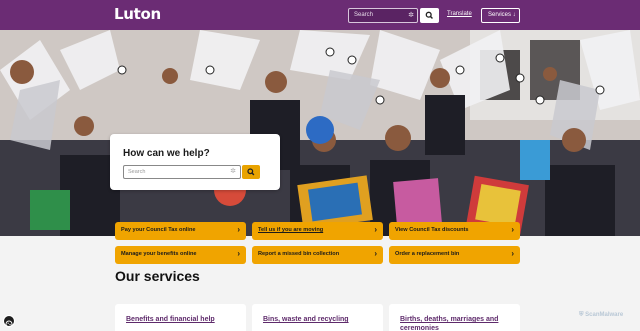  Describe the element at coordinates (166, 153) in the screenshot. I see `help-title: How can we help?` at that location.